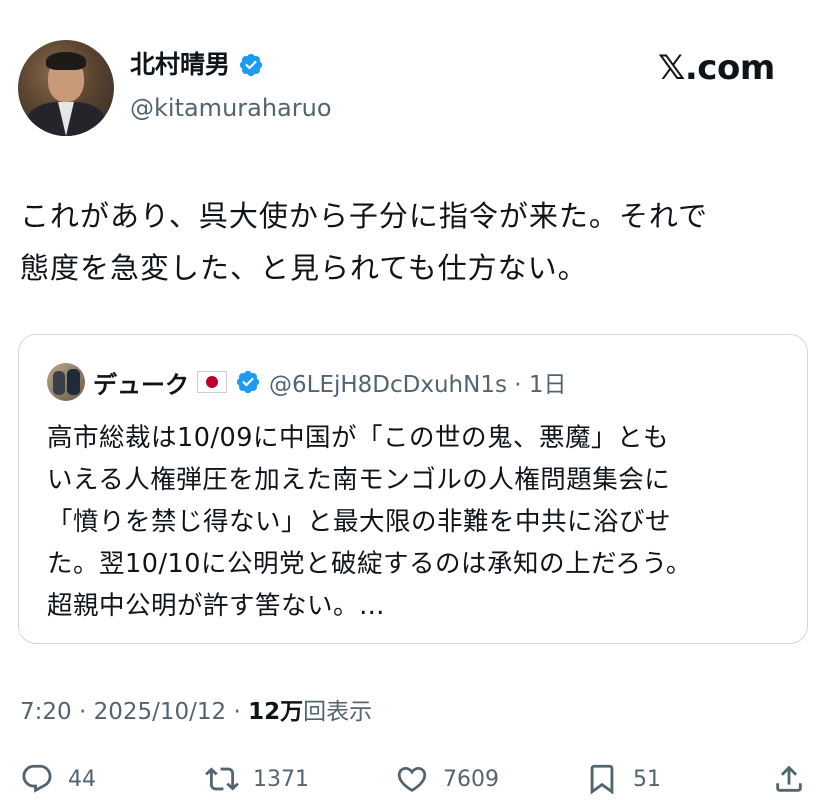 Image resolution: width=828 pixels, height=800 pixels. I want to click on action-bar: 44 1371 7609 51, so click(414, 779).